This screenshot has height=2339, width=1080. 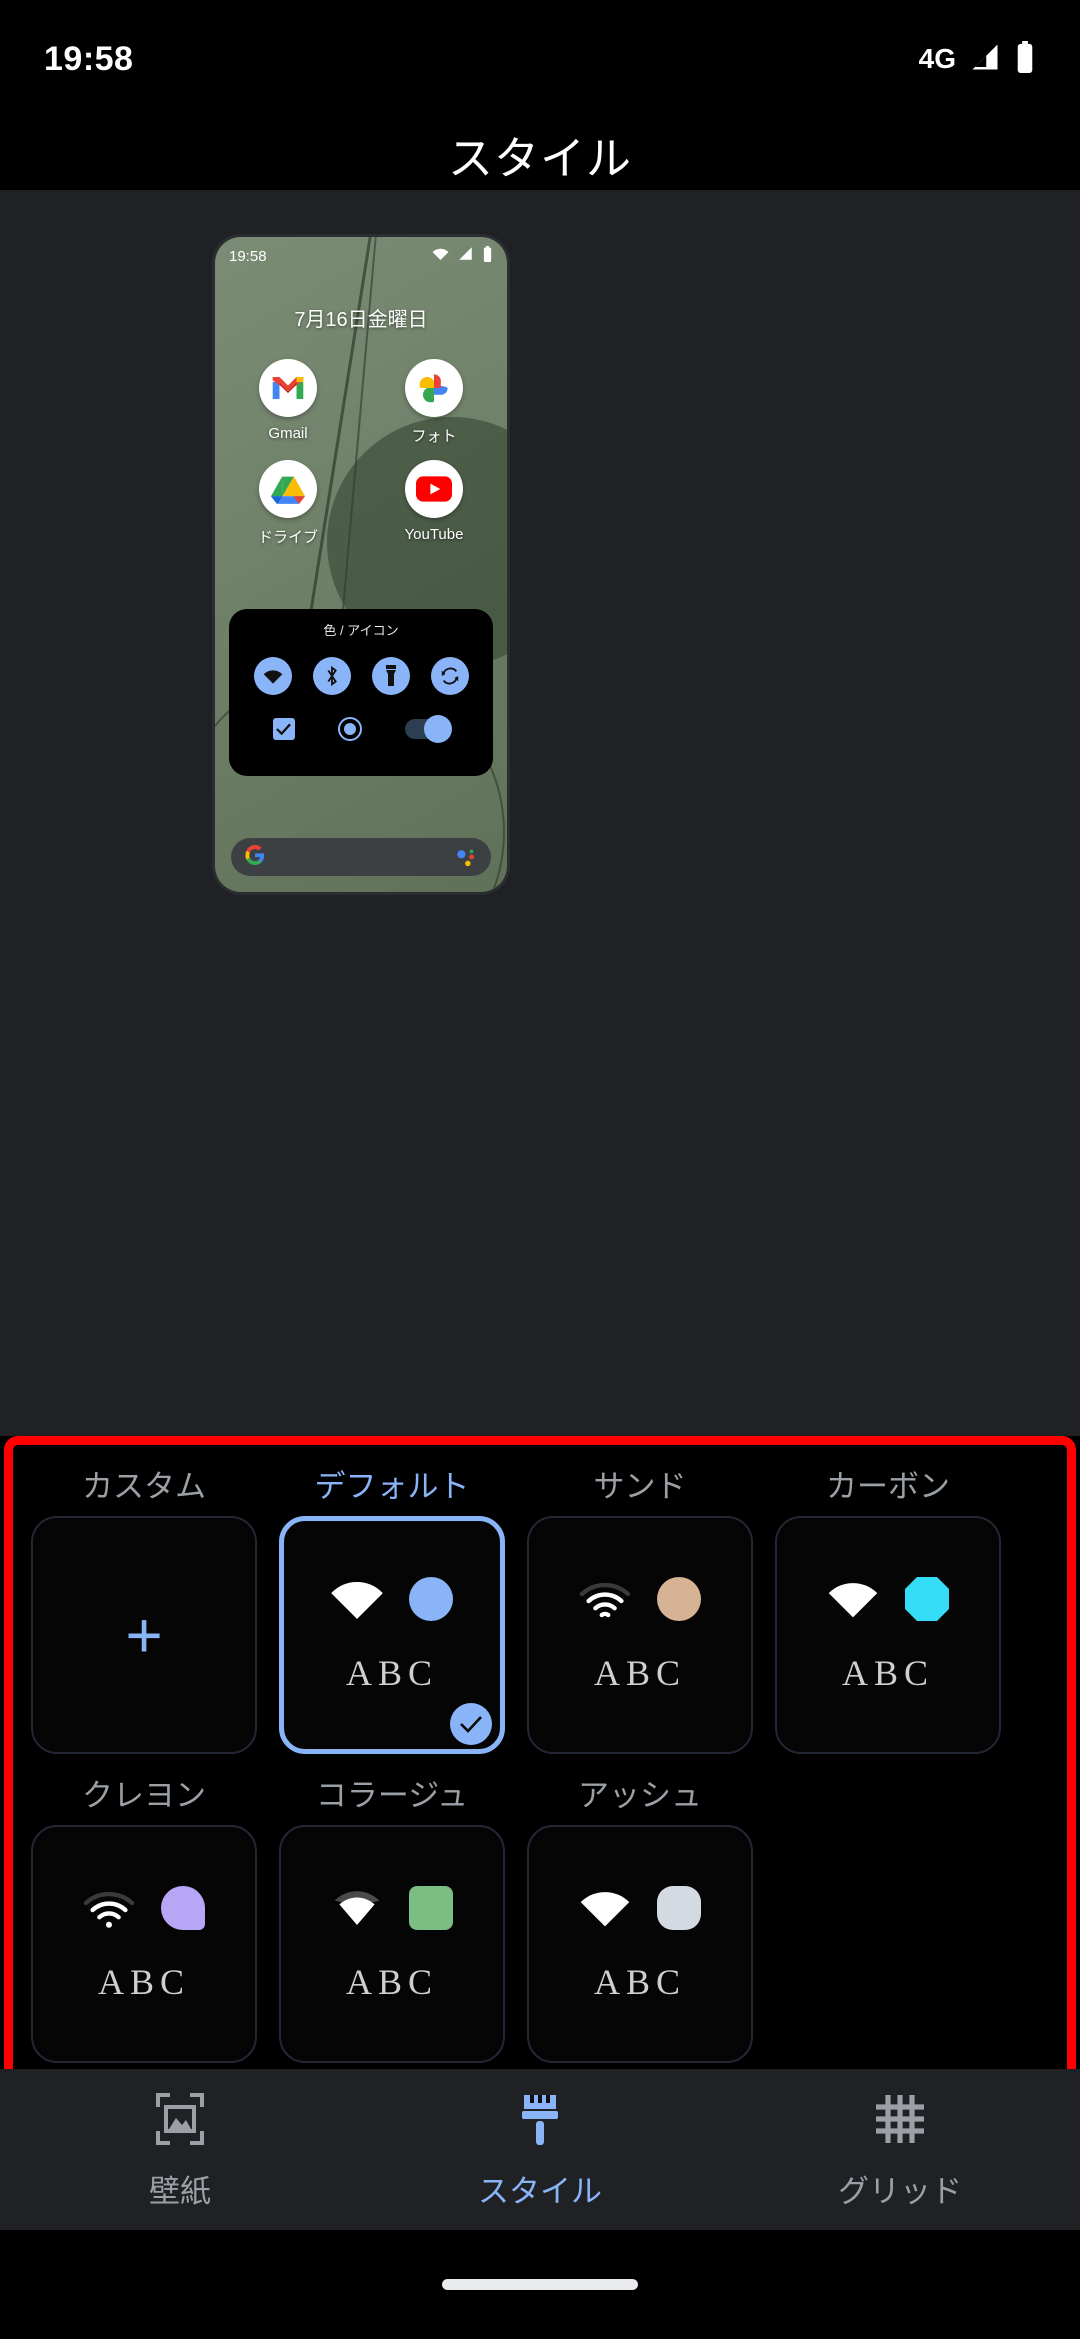 What do you see at coordinates (361, 453) in the screenshot?
I see `preview-app-grid: Gmail フォト ドライブ YouTube` at bounding box center [361, 453].